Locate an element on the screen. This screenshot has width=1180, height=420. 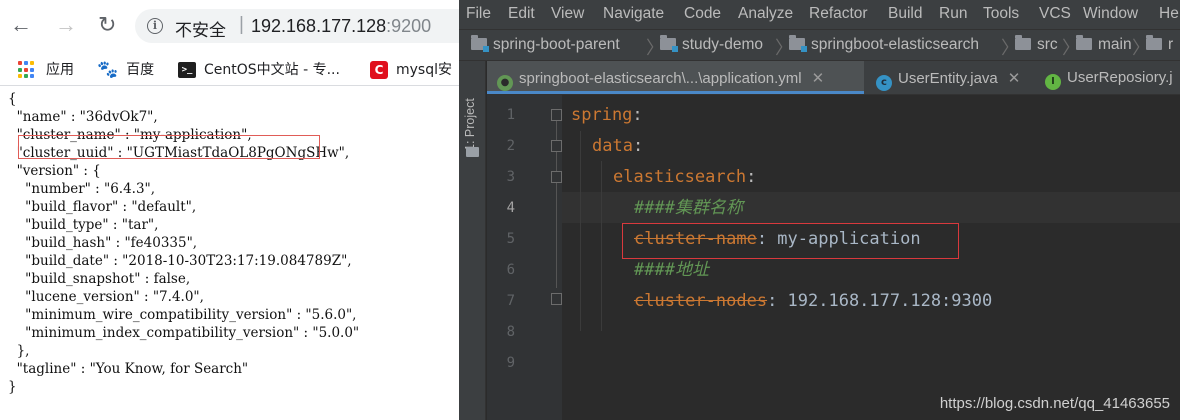
breadcrumb-study-demo: study-demo is located at coordinates (711, 44).